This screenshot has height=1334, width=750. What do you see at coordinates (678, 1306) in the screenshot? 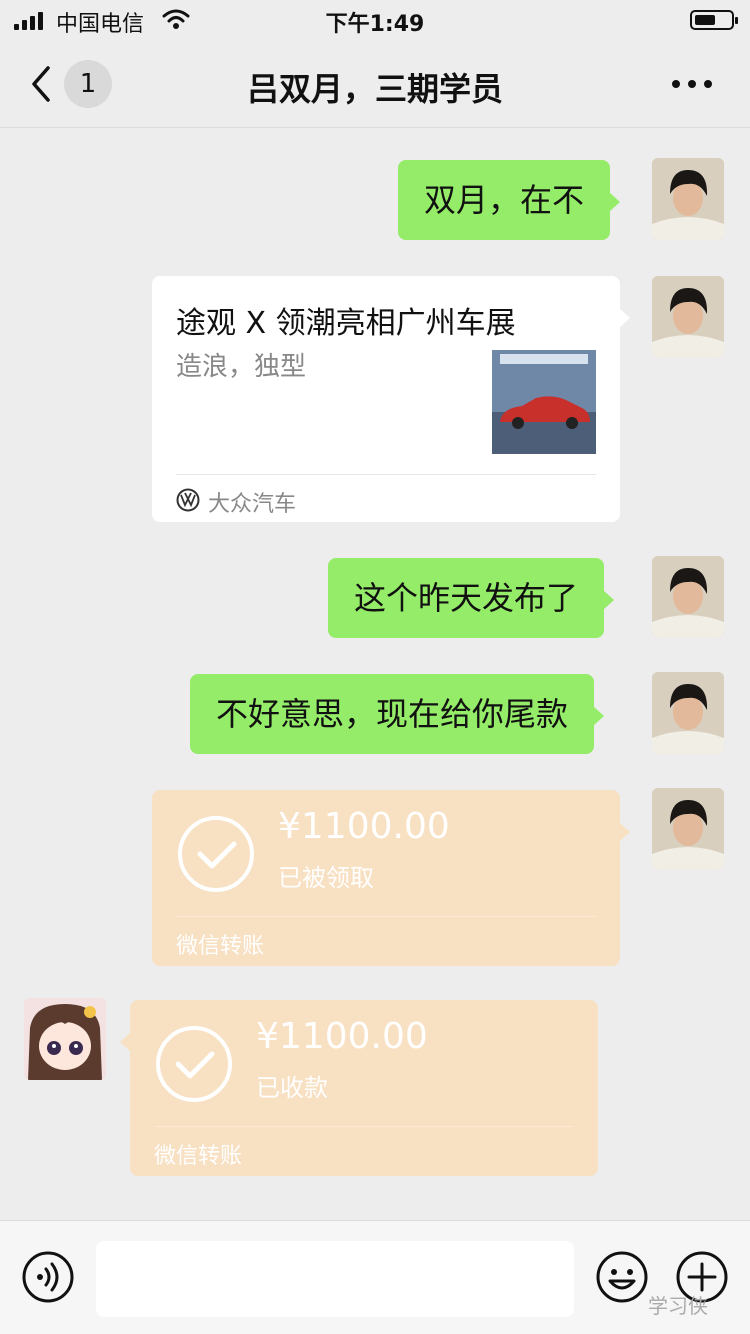
I see `watermark-text: 学习侠` at bounding box center [678, 1306].